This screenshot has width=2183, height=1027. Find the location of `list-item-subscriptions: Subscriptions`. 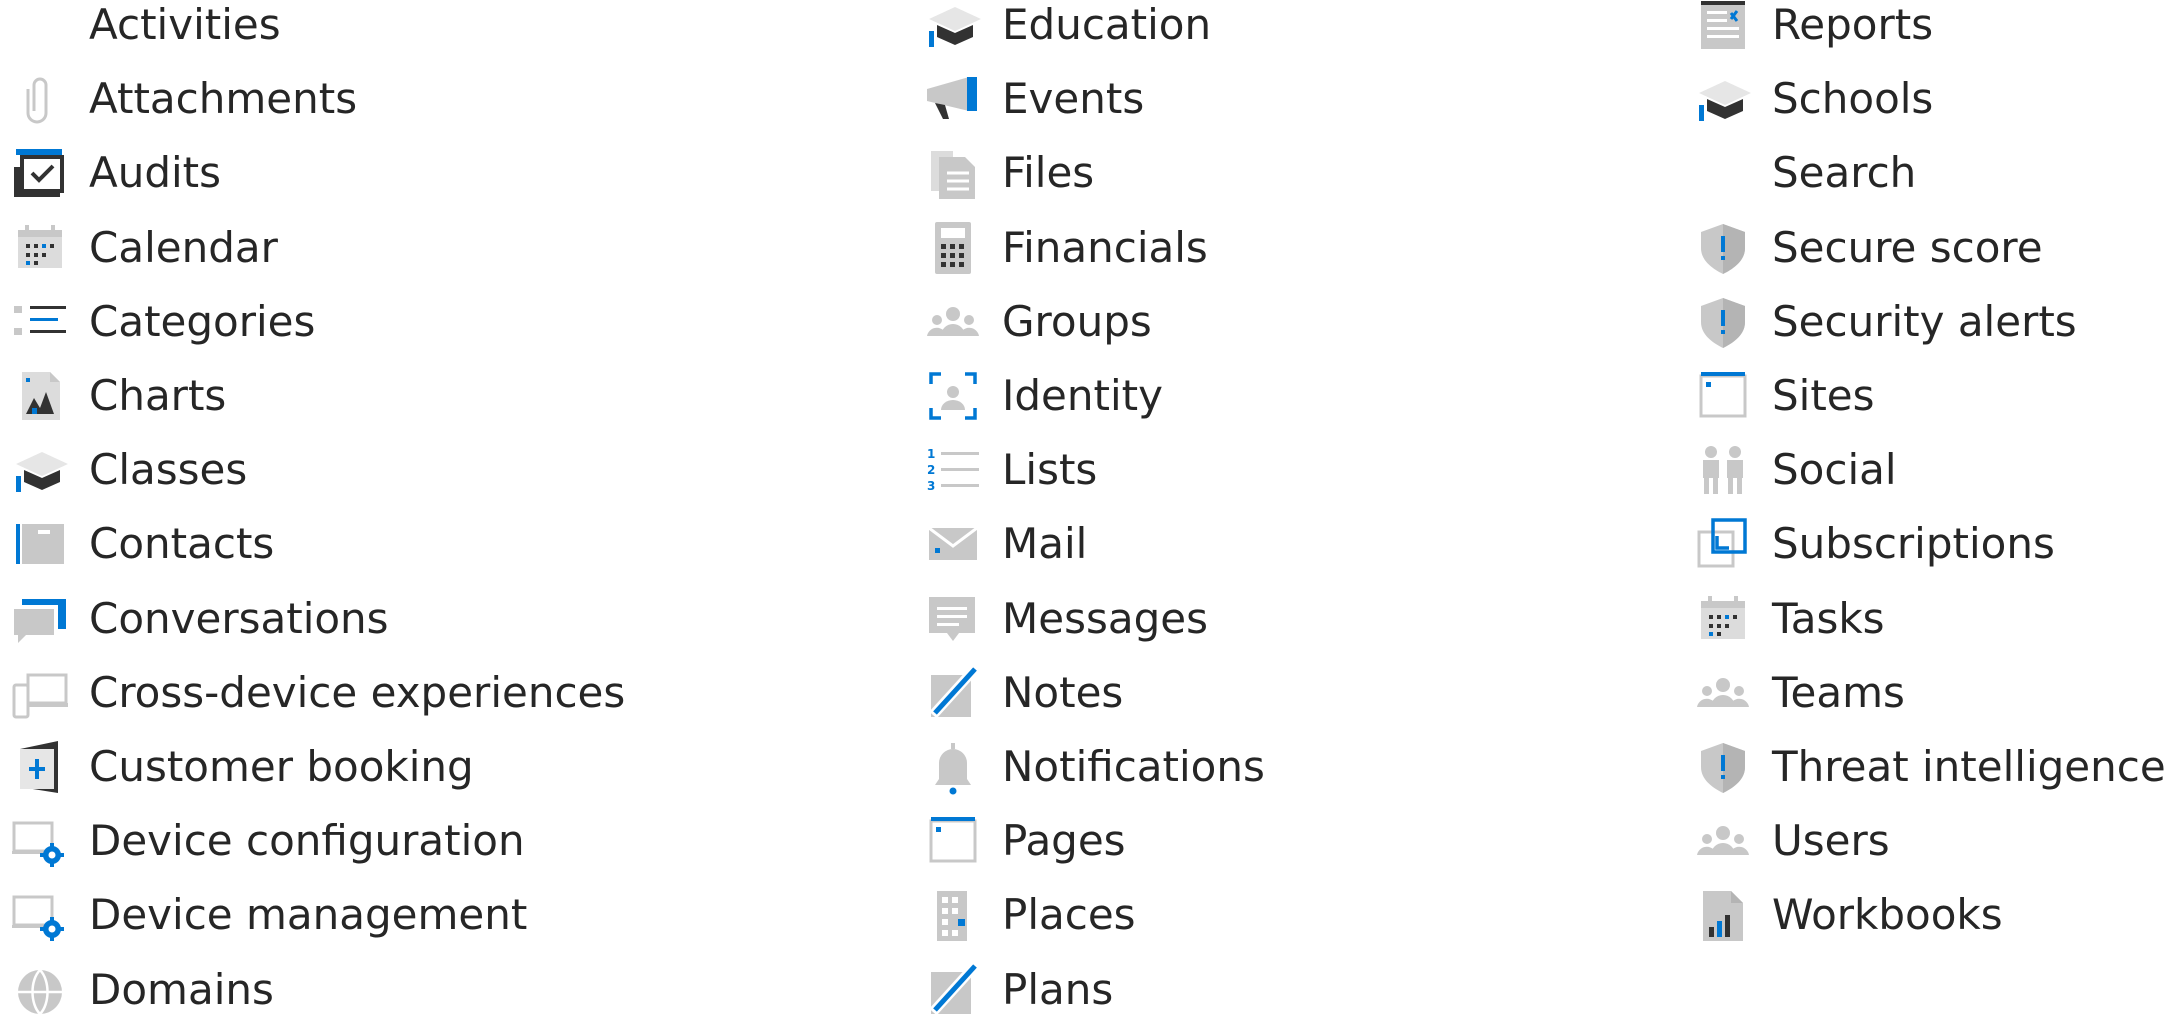

list-item-subscriptions: Subscriptions is located at coordinates (1875, 544).